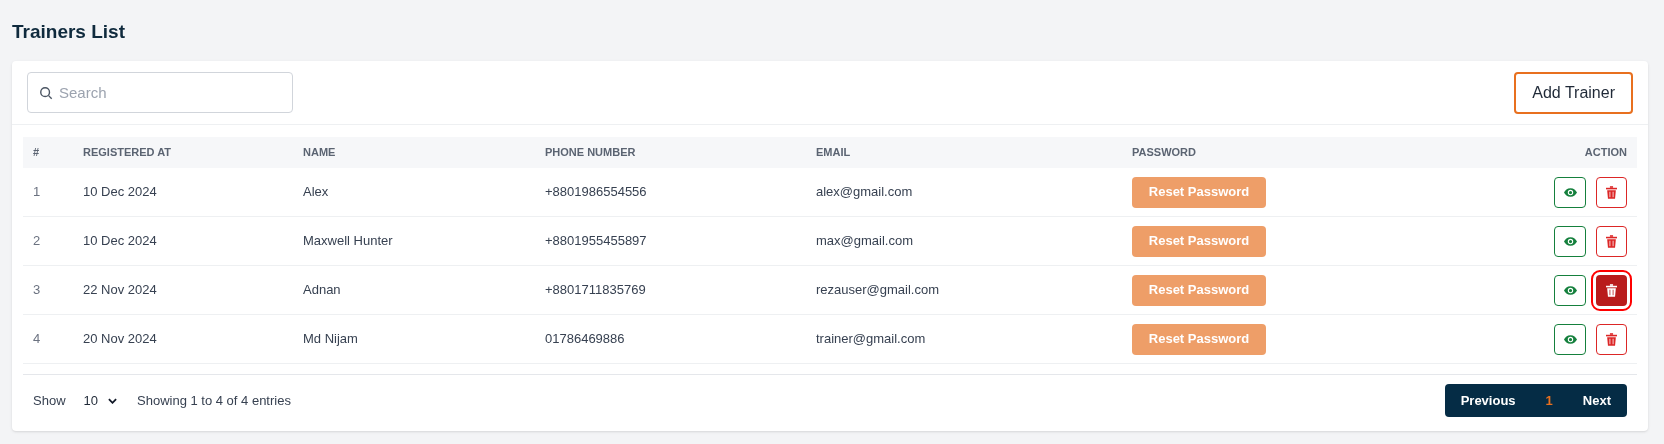 The height and width of the screenshot is (444, 1664). What do you see at coordinates (37, 339) in the screenshot?
I see `table-cell-text: 4` at bounding box center [37, 339].